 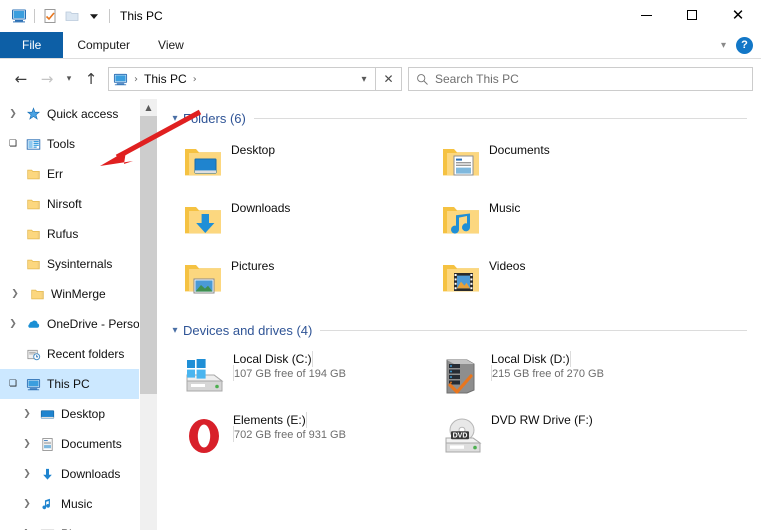 I want to click on forward-button: →, so click(x=47, y=79).